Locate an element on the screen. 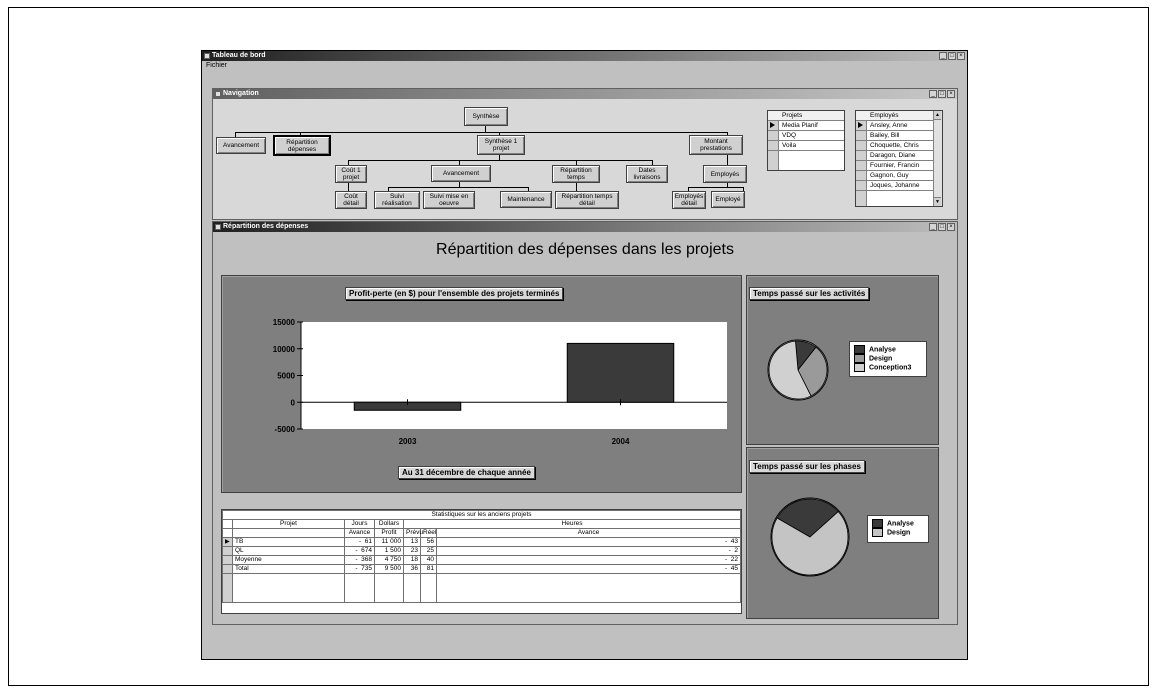  header-profit: Profit is located at coordinates (389, 533).